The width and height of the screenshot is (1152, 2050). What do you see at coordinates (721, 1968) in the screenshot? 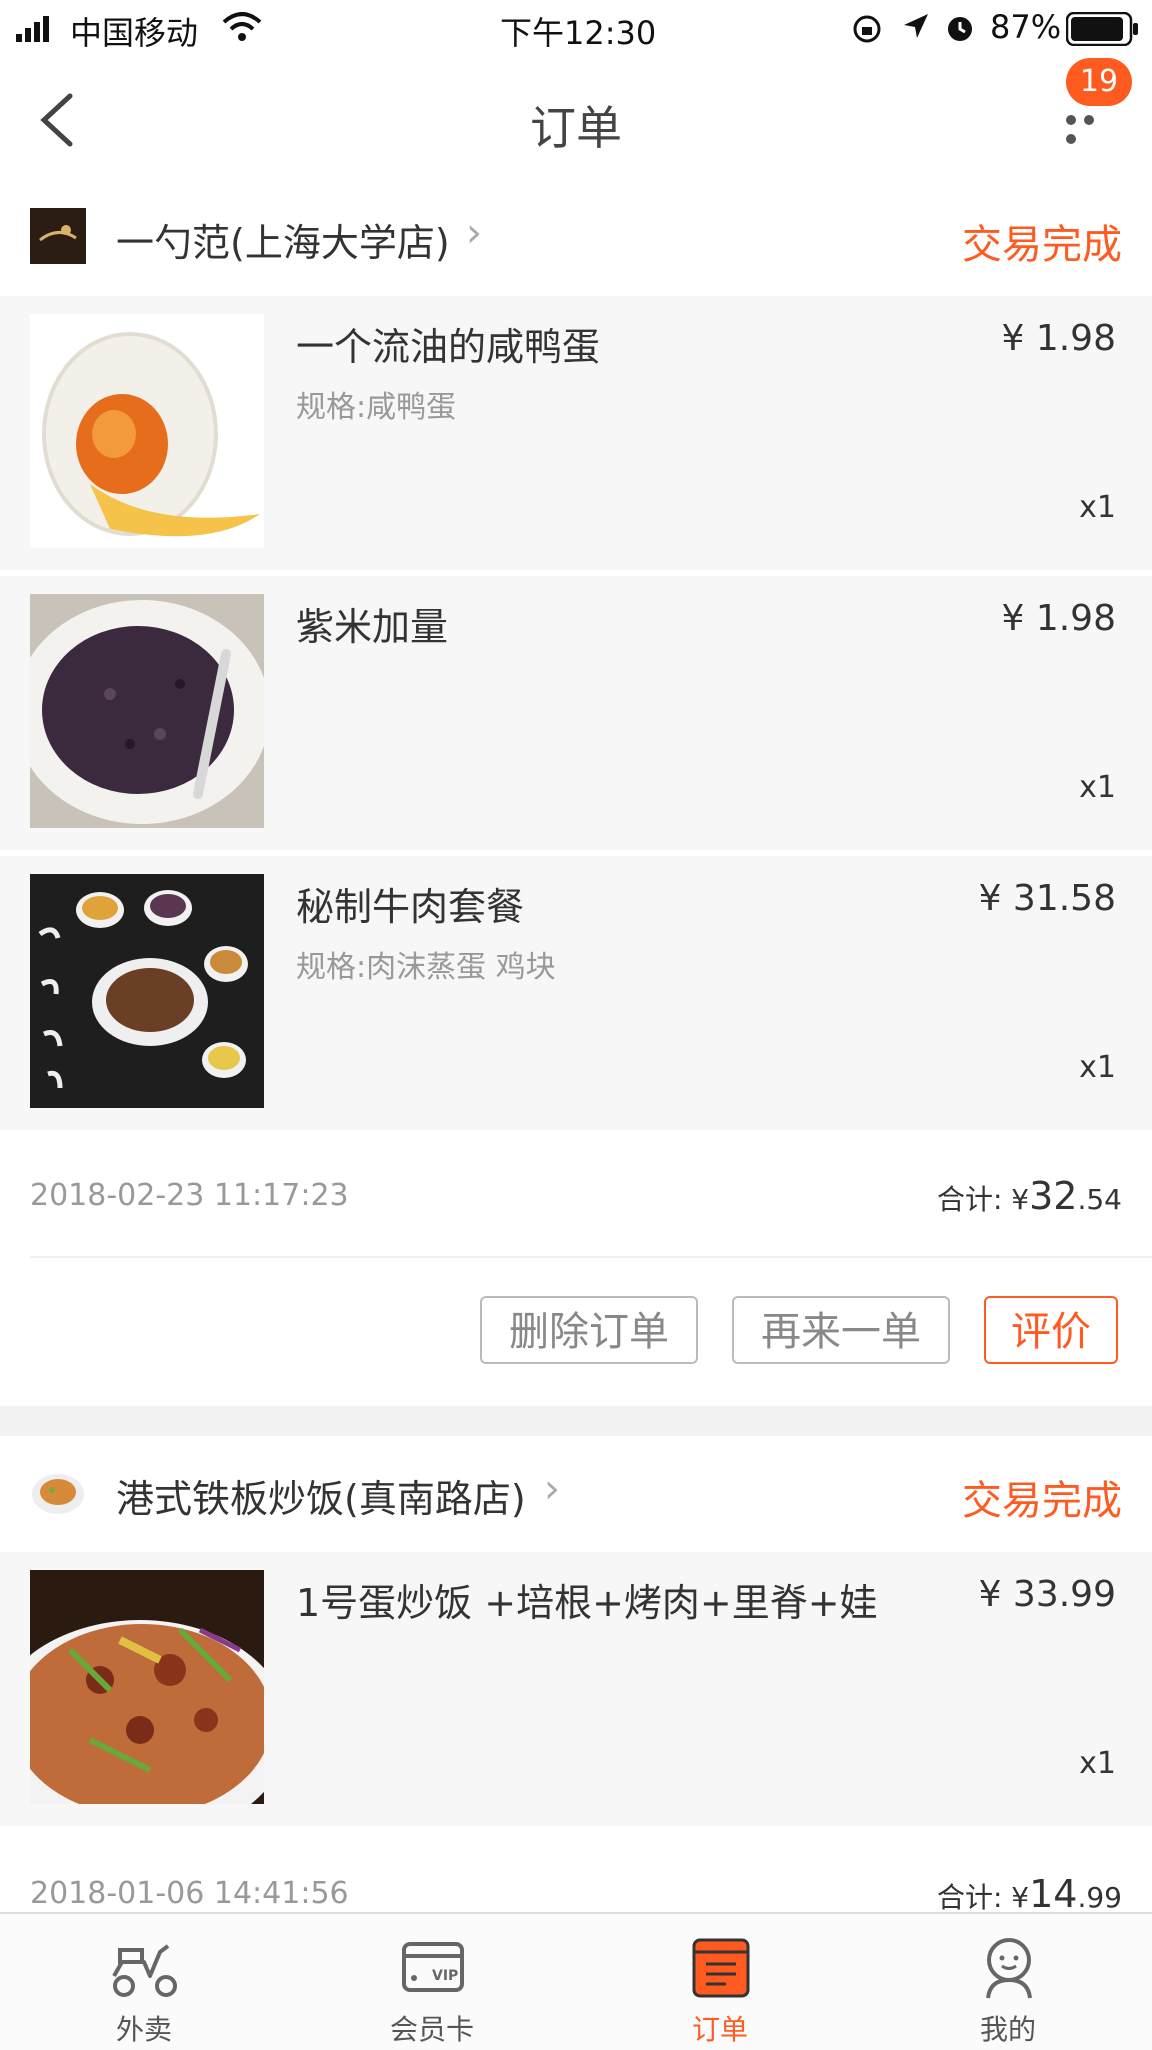
I see `order-list-icon` at bounding box center [721, 1968].